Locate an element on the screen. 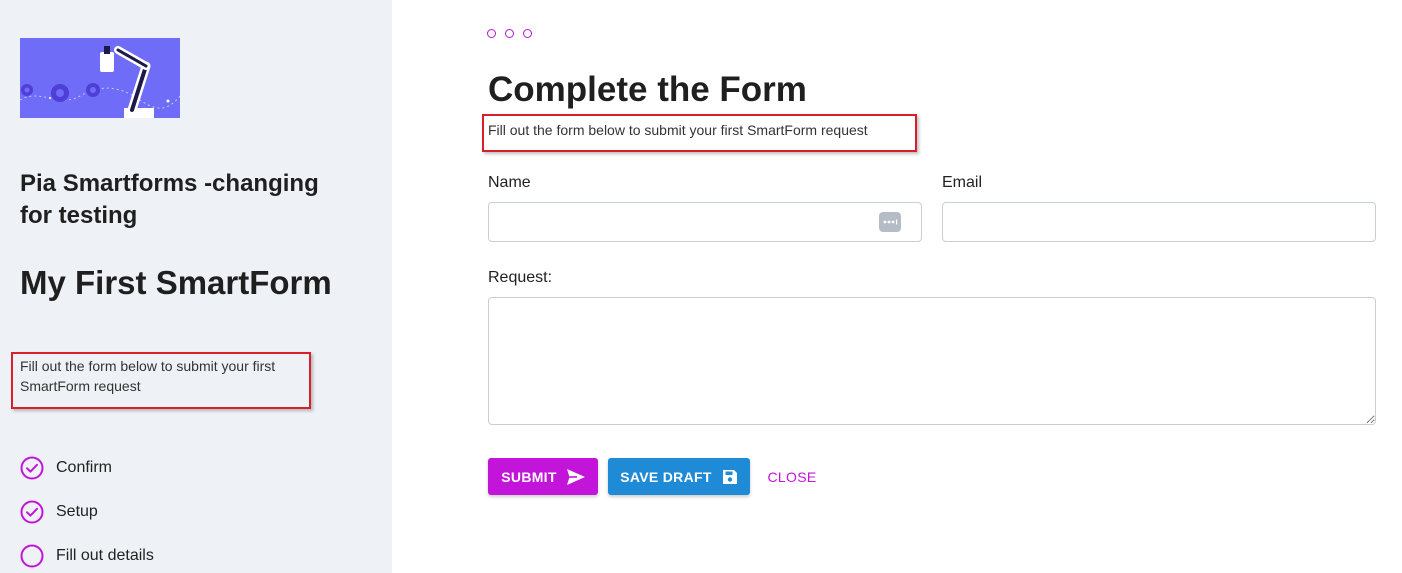 The image size is (1402, 573). step-setup: Setup is located at coordinates (87, 512).